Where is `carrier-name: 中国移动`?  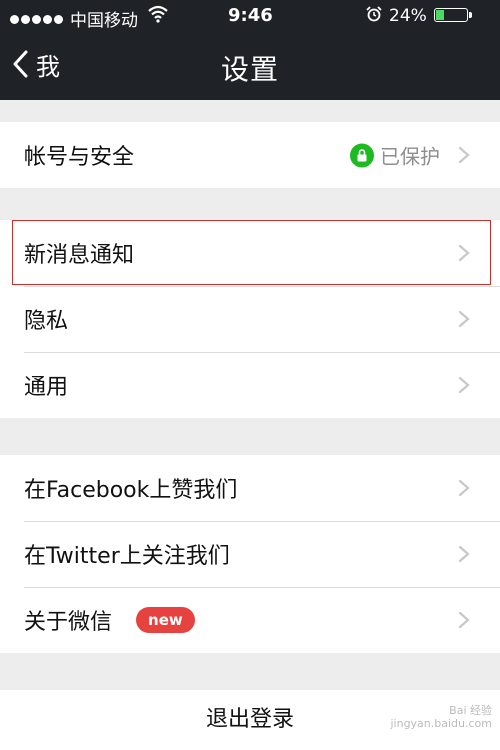
carrier-name: 中国移动 is located at coordinates (104, 21).